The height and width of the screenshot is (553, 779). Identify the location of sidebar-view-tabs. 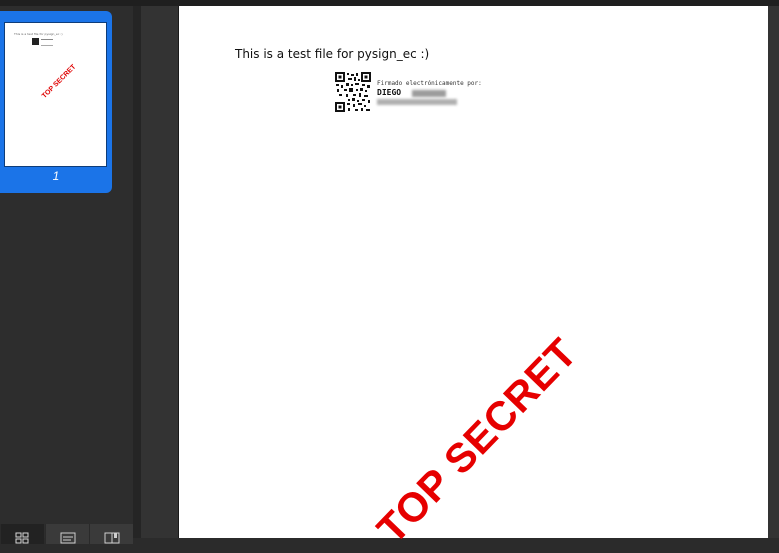
(66, 534).